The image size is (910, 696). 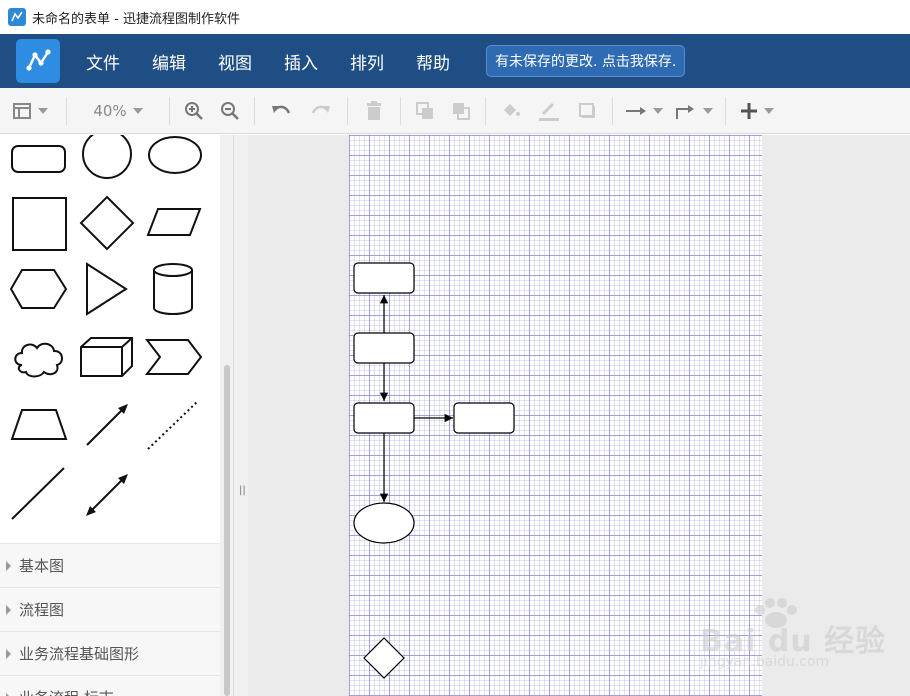 I want to click on terminator-node, so click(x=384, y=523).